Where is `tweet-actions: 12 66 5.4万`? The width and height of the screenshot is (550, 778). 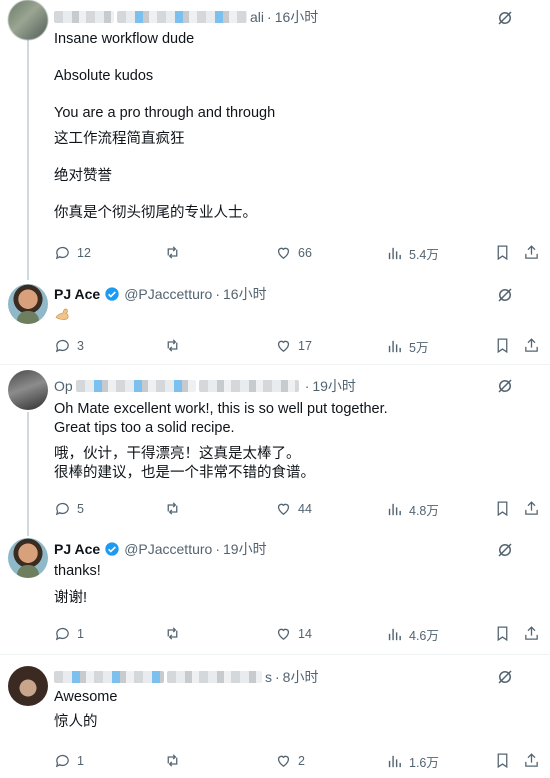 tweet-actions: 12 66 5.4万 is located at coordinates (302, 254).